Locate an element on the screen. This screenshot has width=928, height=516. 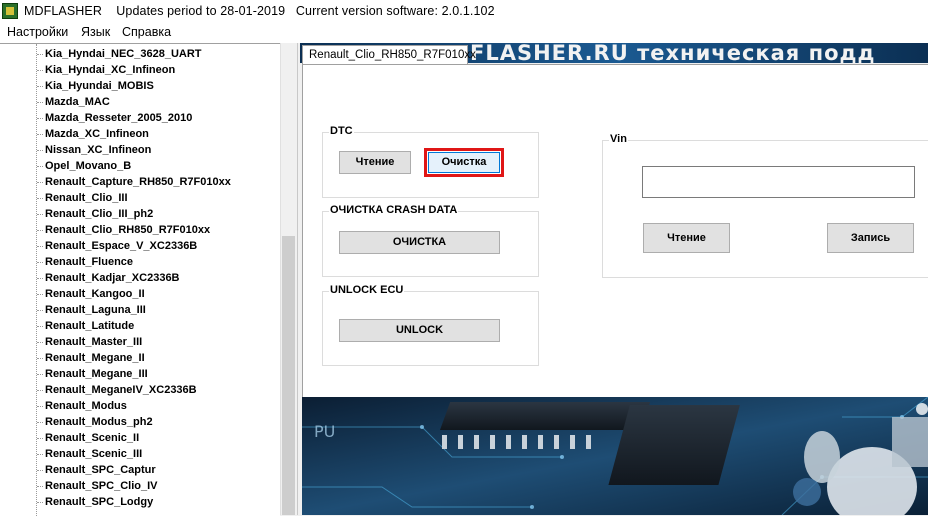
dtc-group-title: DTC is located at coordinates (341, 131).